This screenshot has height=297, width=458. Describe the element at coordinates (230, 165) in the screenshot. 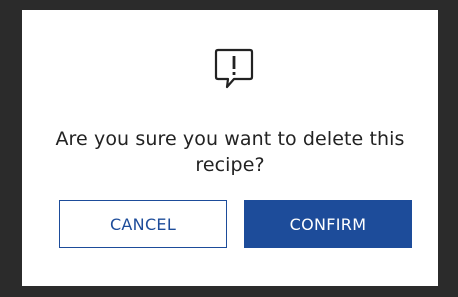

I see `confirmation-message-line-2: recipe?` at that location.